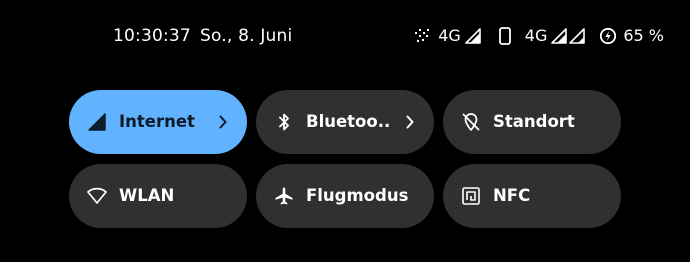  I want to click on tile-internet: Internet, so click(158, 122).